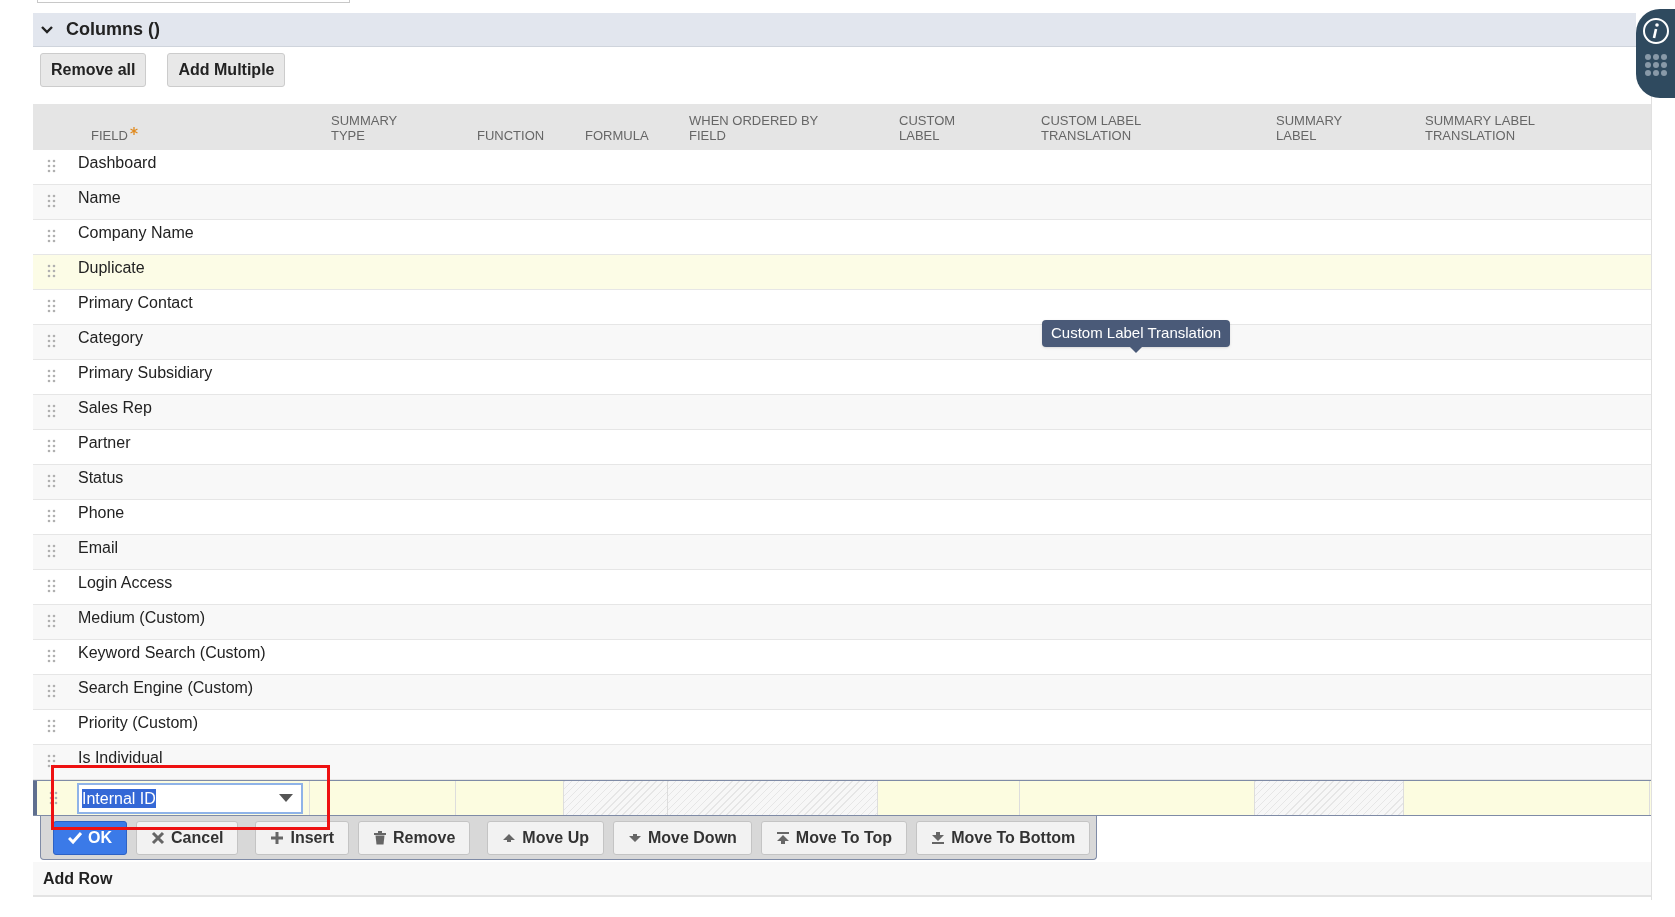 The width and height of the screenshot is (1675, 917). I want to click on table-cell: Category, so click(110, 337).